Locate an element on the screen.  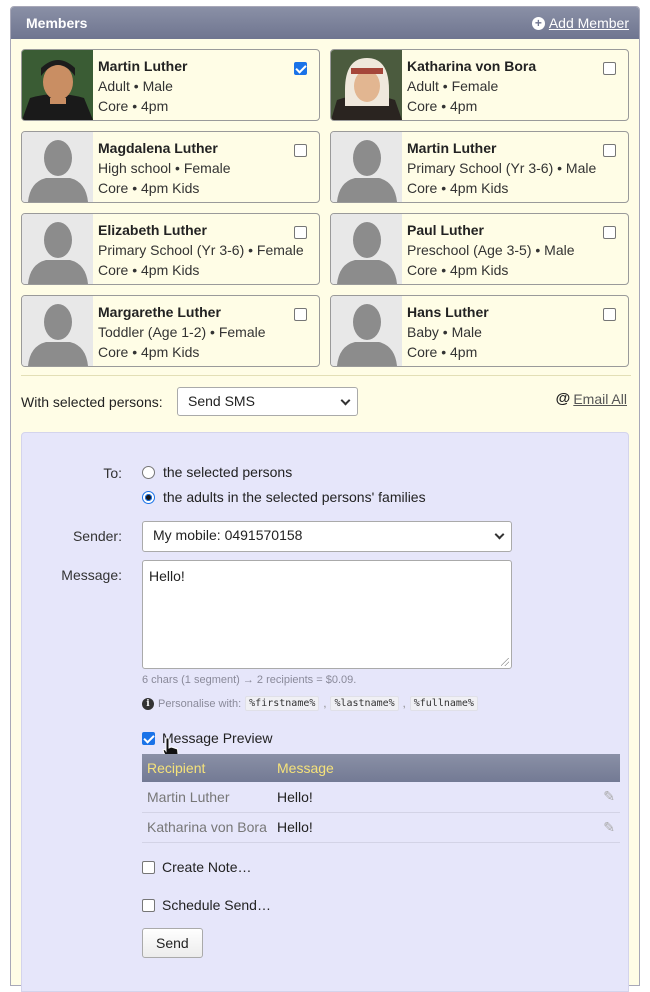
column-header-recipient: Recipient is located at coordinates (207, 768).